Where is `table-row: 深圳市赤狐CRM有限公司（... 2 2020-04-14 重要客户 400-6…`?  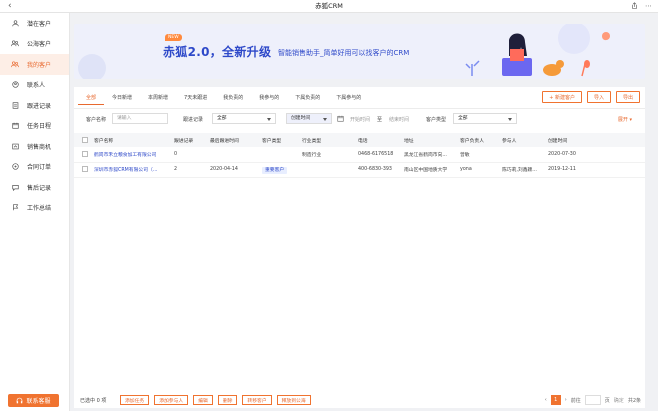
table-row: 深圳市赤狐CRM有限公司（... 2 2020-04-14 重要客户 400-6… is located at coordinates (359, 170).